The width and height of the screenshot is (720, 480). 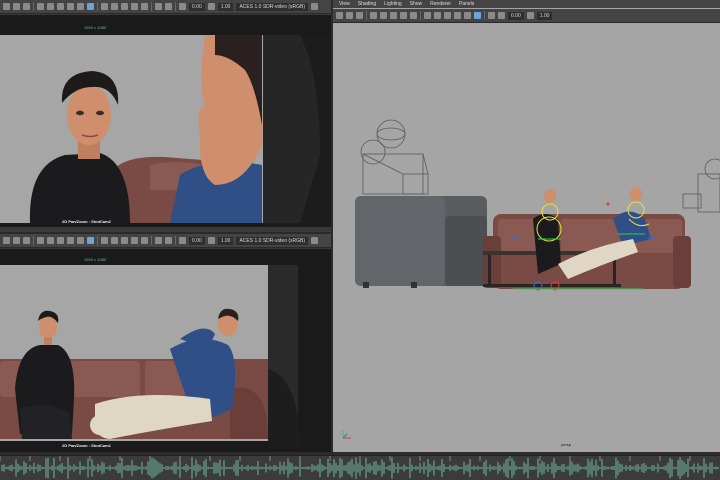 What do you see at coordinates (344, 4) in the screenshot?
I see `menu-view: View` at bounding box center [344, 4].